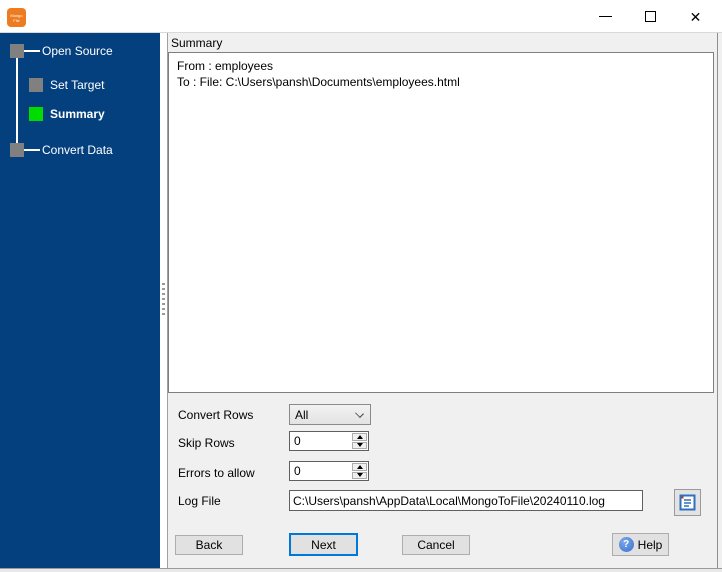  Describe the element at coordinates (36, 114) in the screenshot. I see `step-marker-summary` at that location.